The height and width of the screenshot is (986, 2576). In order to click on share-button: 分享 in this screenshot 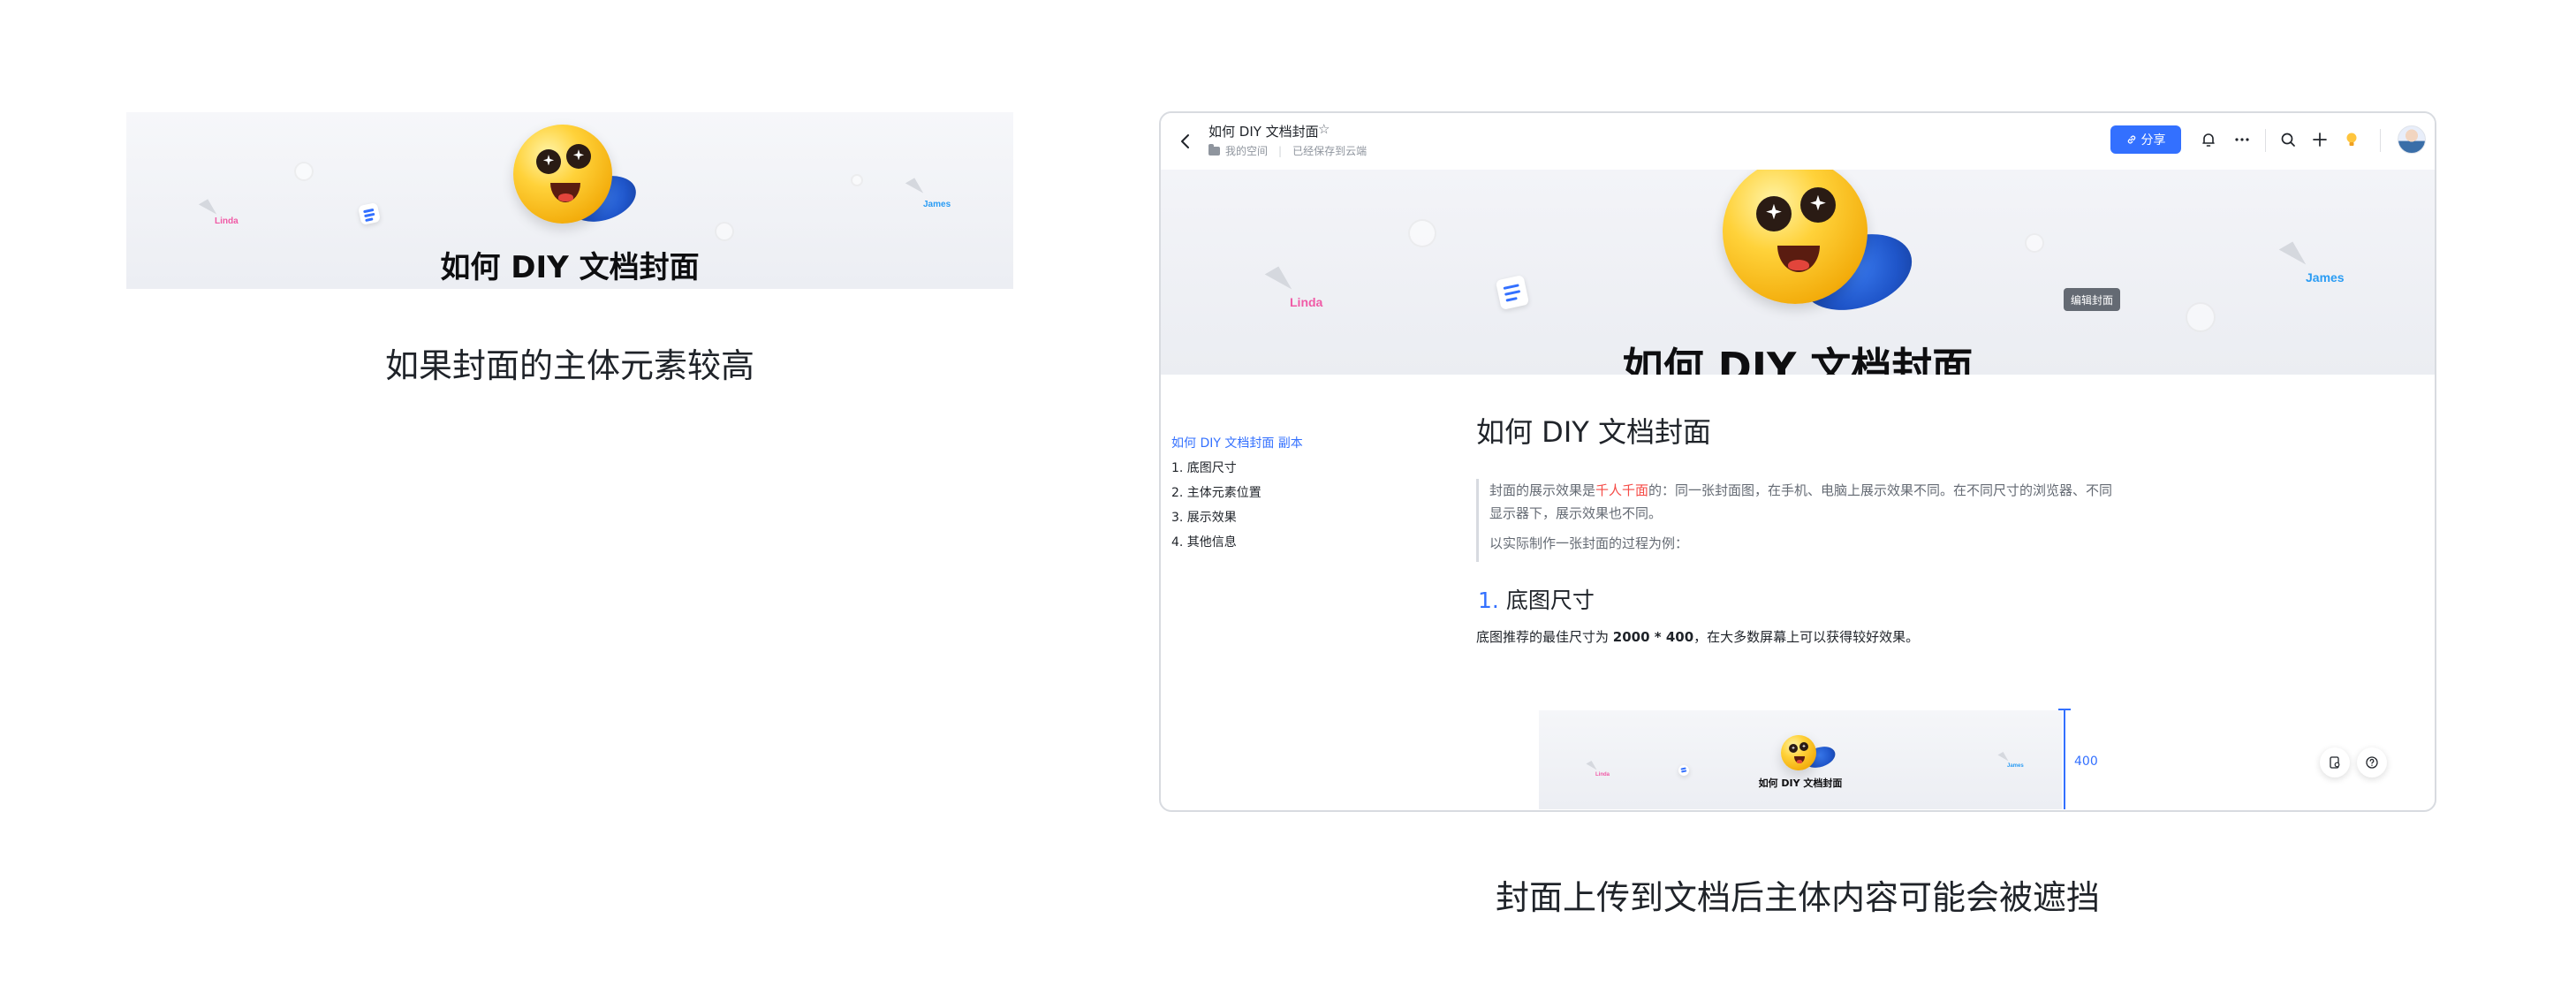, I will do `click(2145, 139)`.